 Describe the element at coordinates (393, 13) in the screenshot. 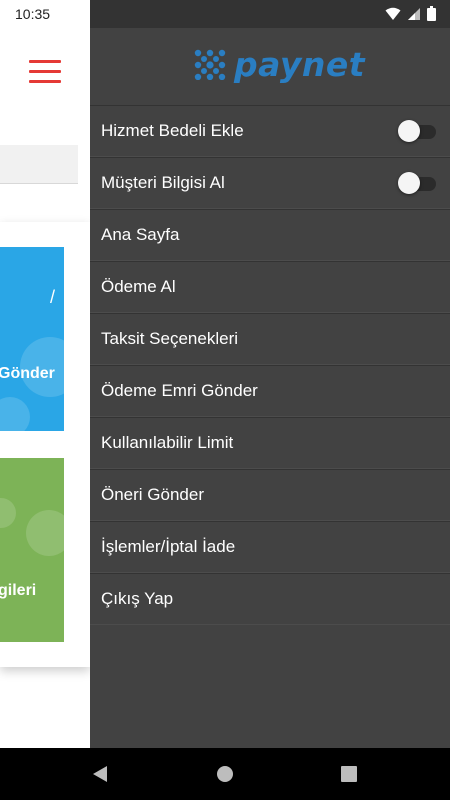

I see `wifi-icon` at that location.